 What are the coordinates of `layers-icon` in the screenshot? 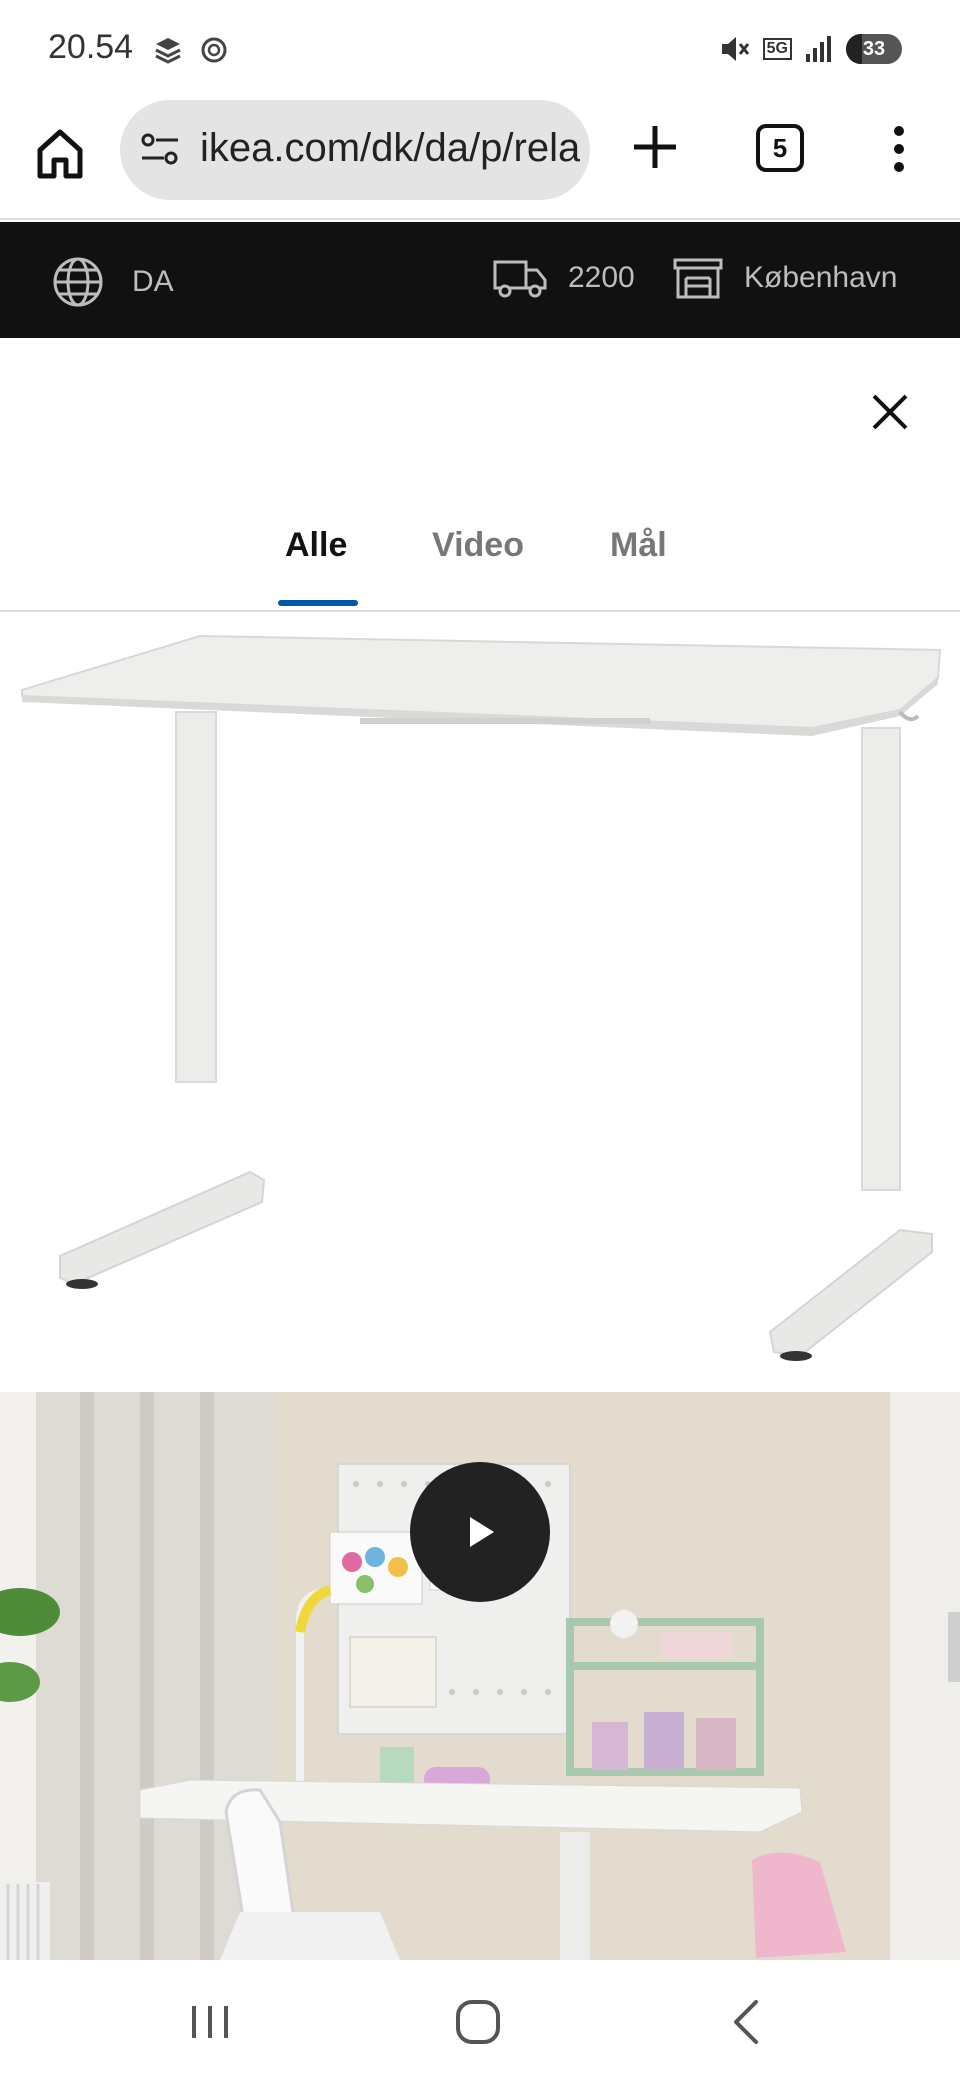 It's located at (168, 51).